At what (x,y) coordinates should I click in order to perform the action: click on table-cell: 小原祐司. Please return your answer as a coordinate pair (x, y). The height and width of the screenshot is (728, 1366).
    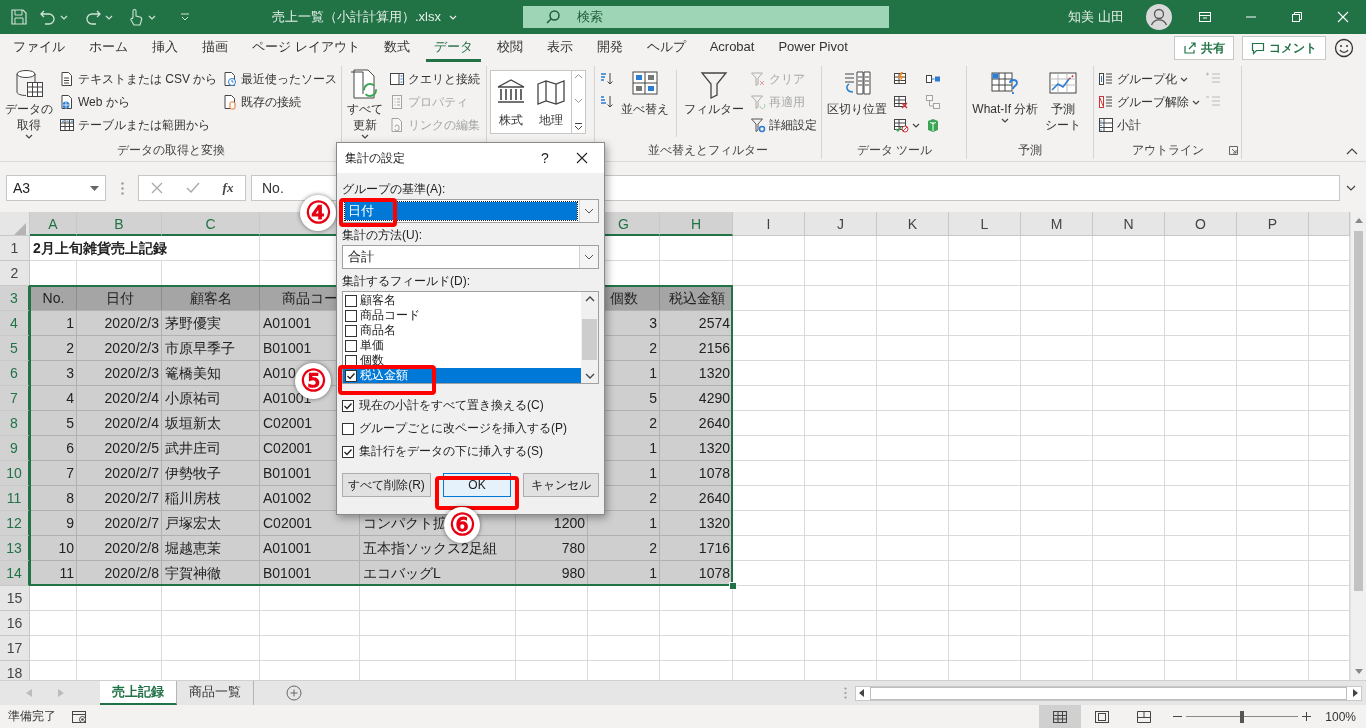
    Looking at the image, I should click on (193, 398).